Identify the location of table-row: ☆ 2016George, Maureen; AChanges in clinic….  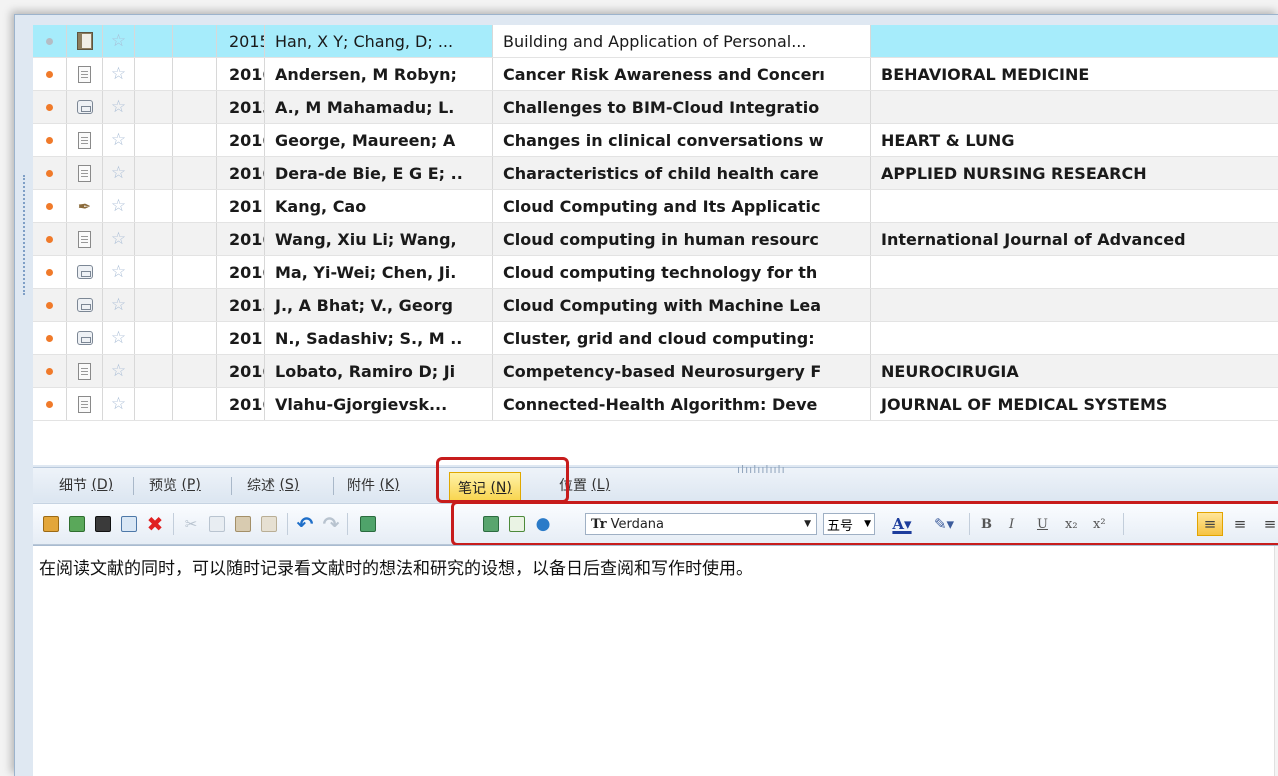
(655, 140).